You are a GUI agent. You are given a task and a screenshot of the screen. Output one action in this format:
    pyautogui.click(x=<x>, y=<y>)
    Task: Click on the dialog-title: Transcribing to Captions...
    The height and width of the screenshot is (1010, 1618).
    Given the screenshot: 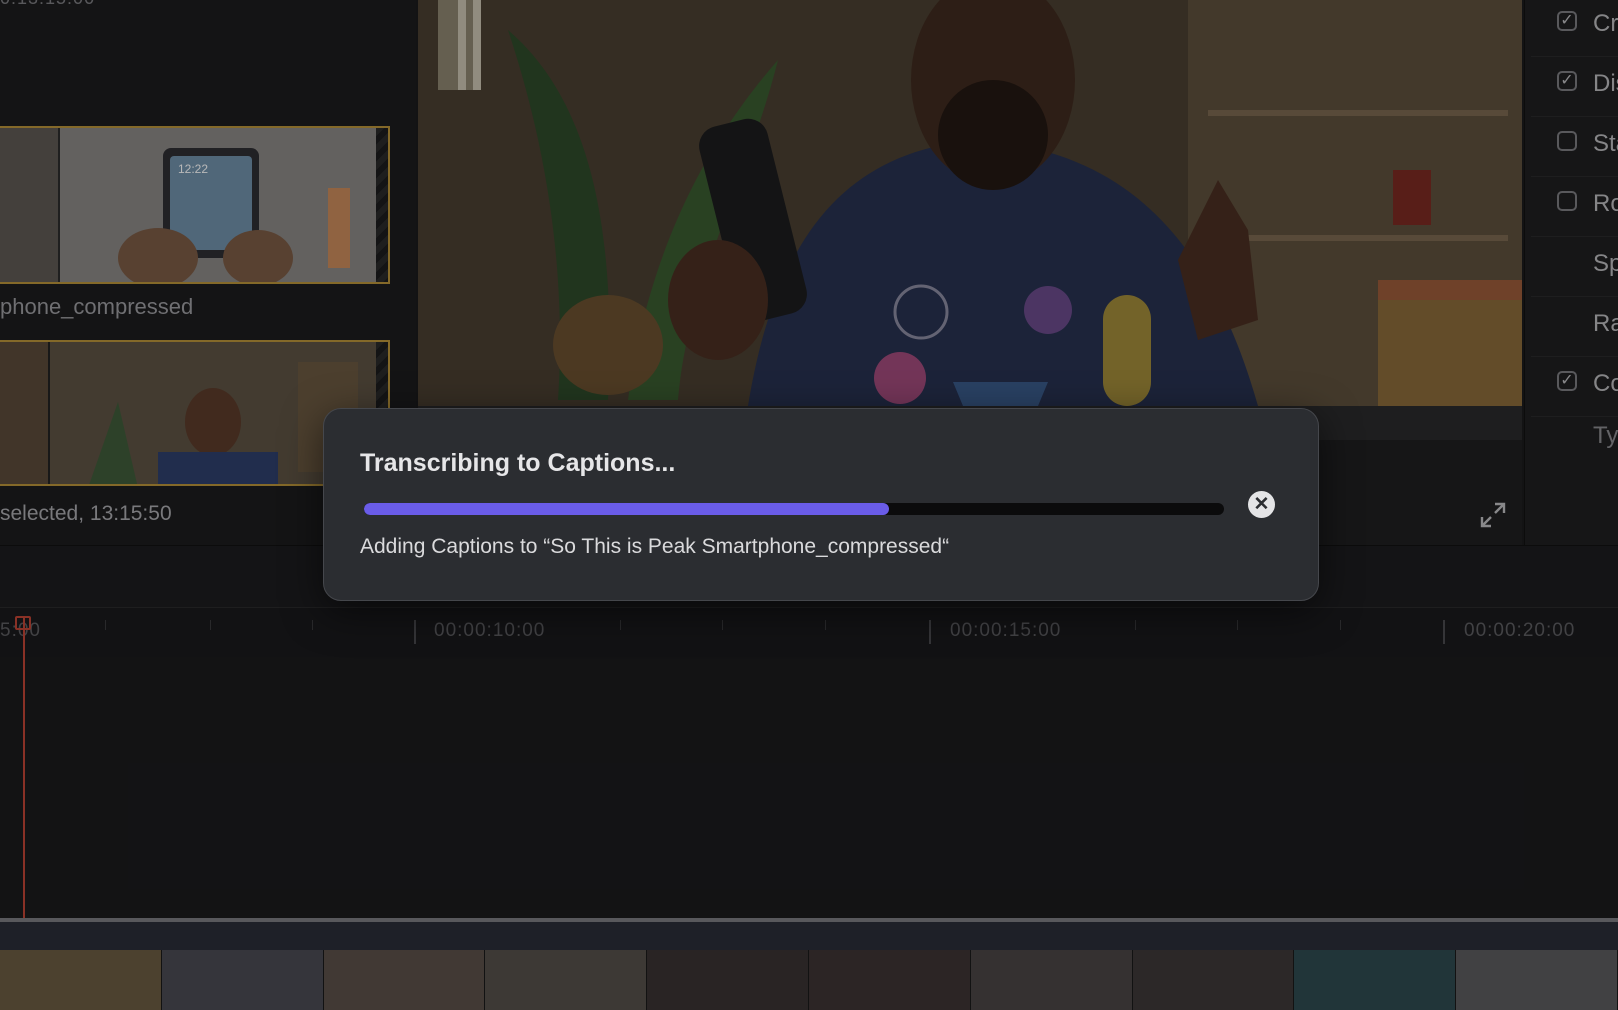 What is the action you would take?
    pyautogui.click(x=518, y=463)
    